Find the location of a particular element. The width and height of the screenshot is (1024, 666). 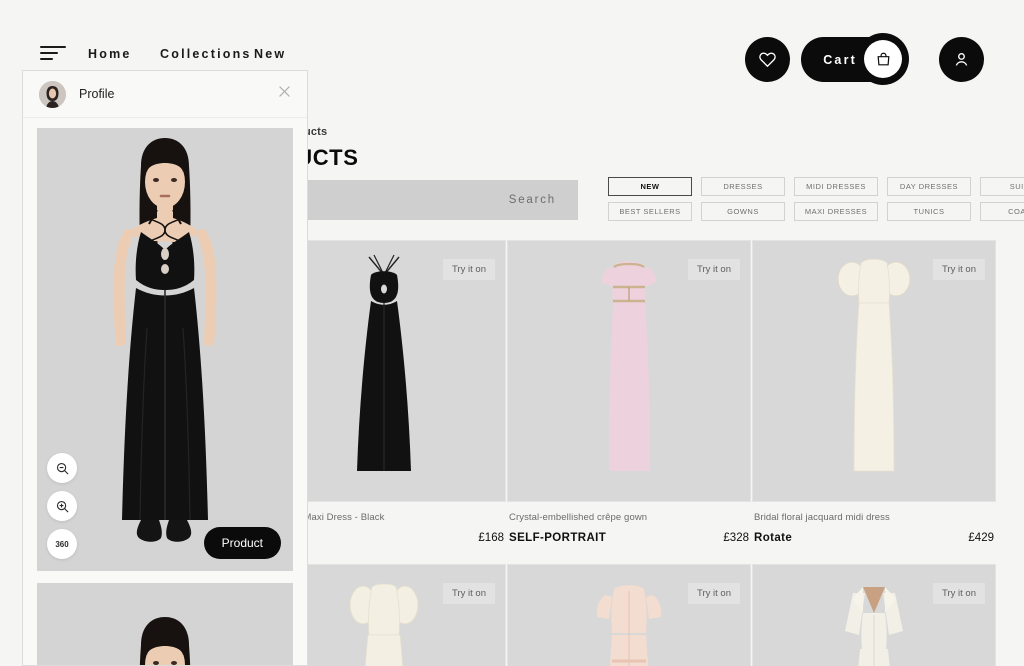

account-button is located at coordinates (961, 59).